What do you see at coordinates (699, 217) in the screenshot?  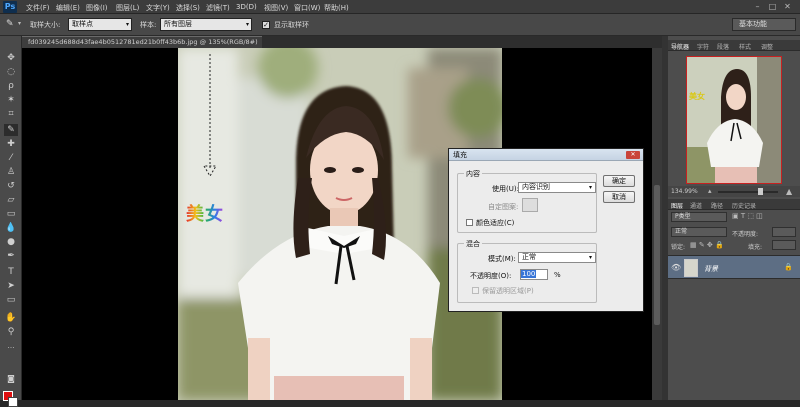 I see `layer-kind-filter: P类型` at bounding box center [699, 217].